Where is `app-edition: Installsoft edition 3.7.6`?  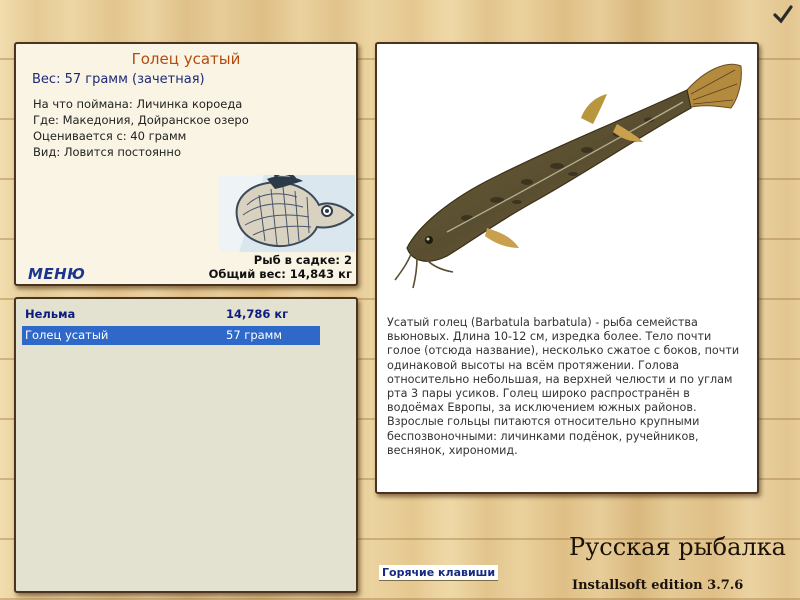 app-edition: Installsoft edition 3.7.6 is located at coordinates (658, 585).